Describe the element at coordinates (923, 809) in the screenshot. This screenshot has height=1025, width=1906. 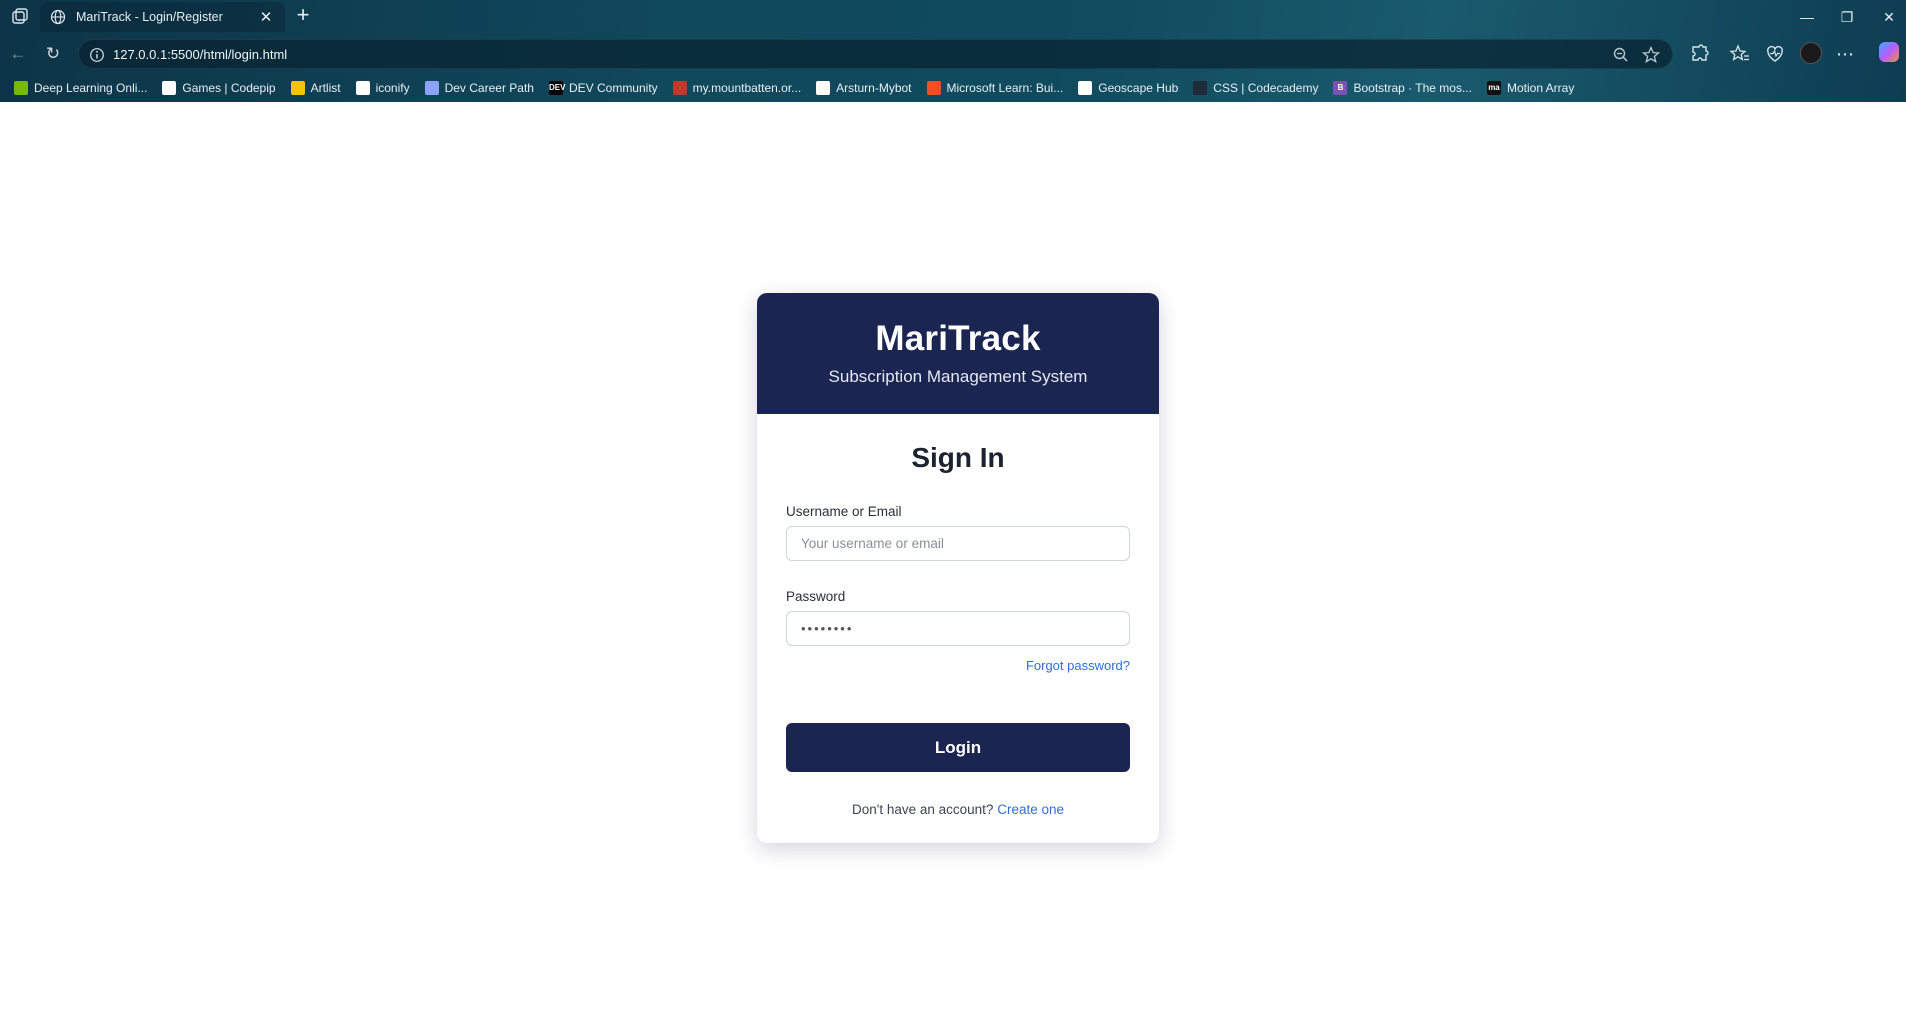
I see `signup-prompt-text: Don't have an account?` at that location.